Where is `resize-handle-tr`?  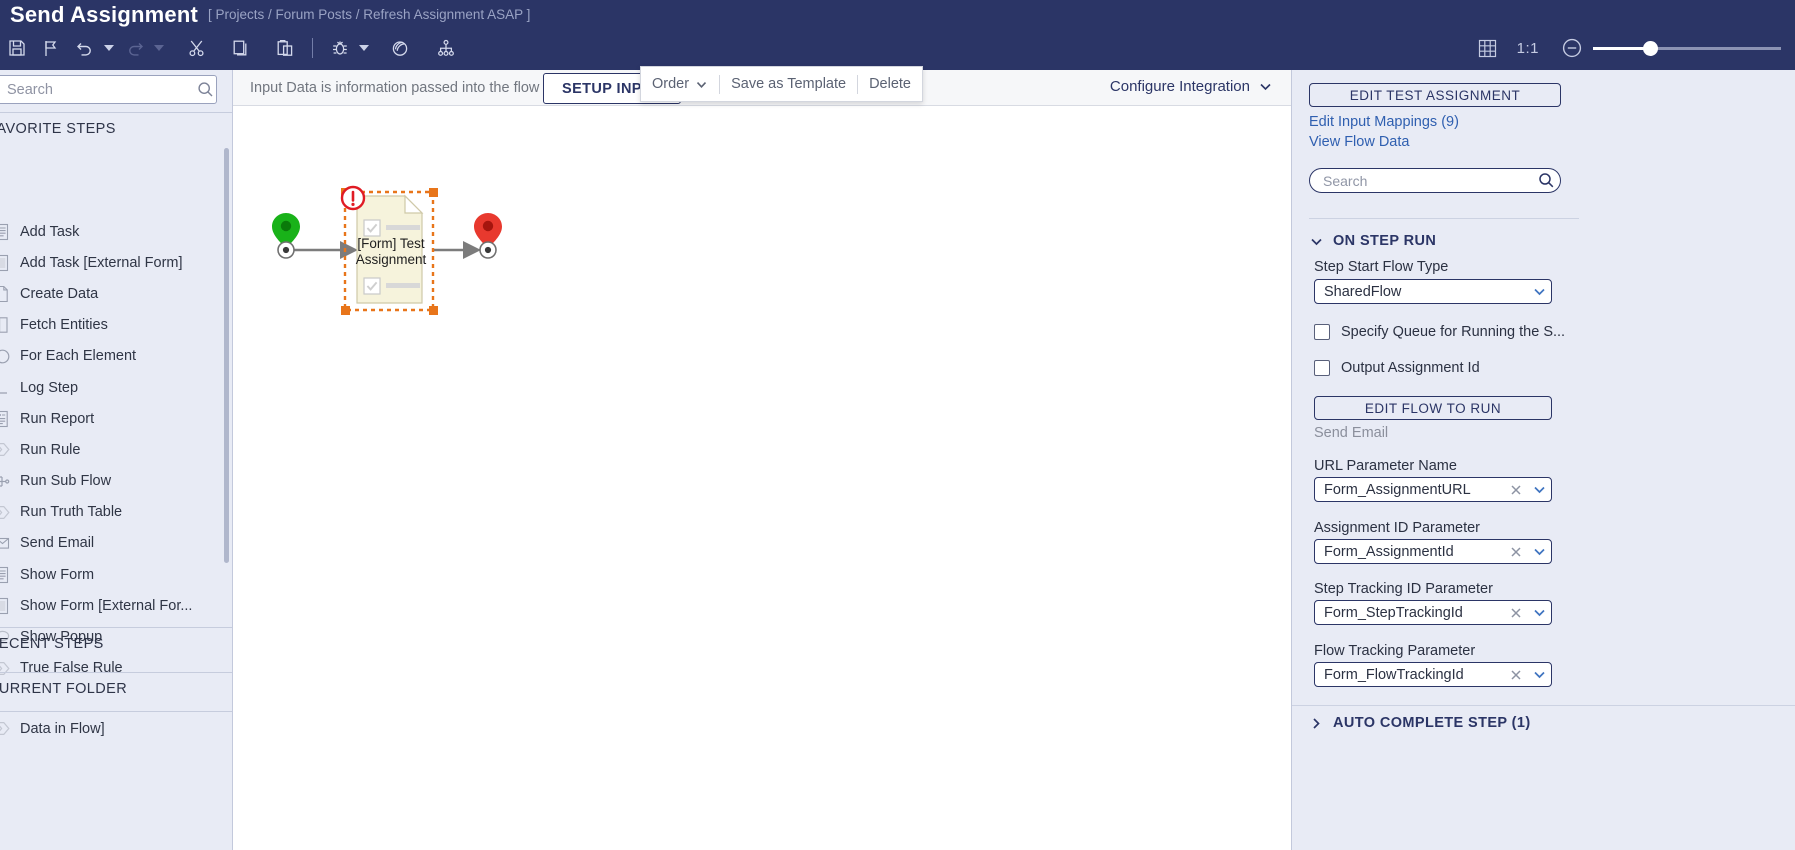 resize-handle-tr is located at coordinates (433, 192).